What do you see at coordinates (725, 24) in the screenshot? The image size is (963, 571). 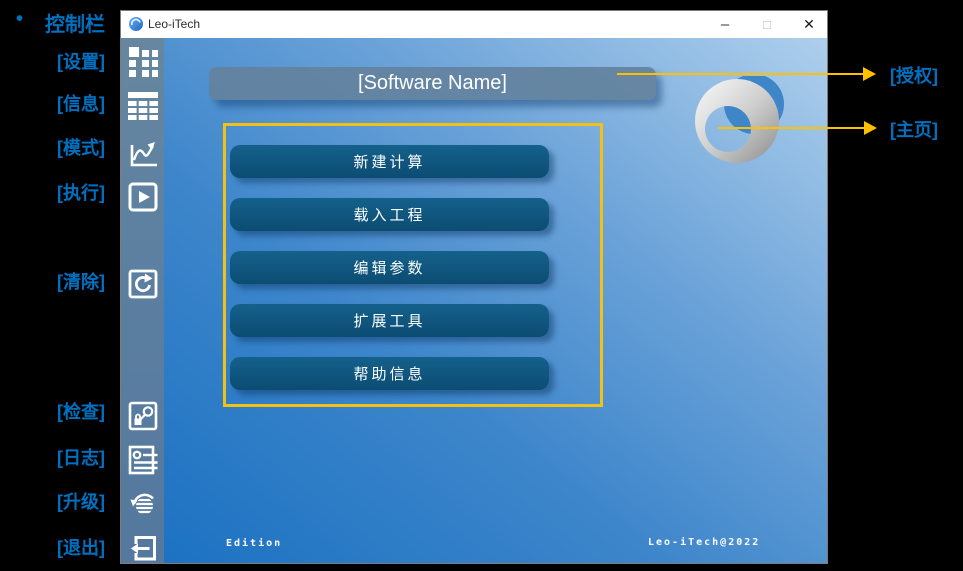 I see `minimize-button: –` at bounding box center [725, 24].